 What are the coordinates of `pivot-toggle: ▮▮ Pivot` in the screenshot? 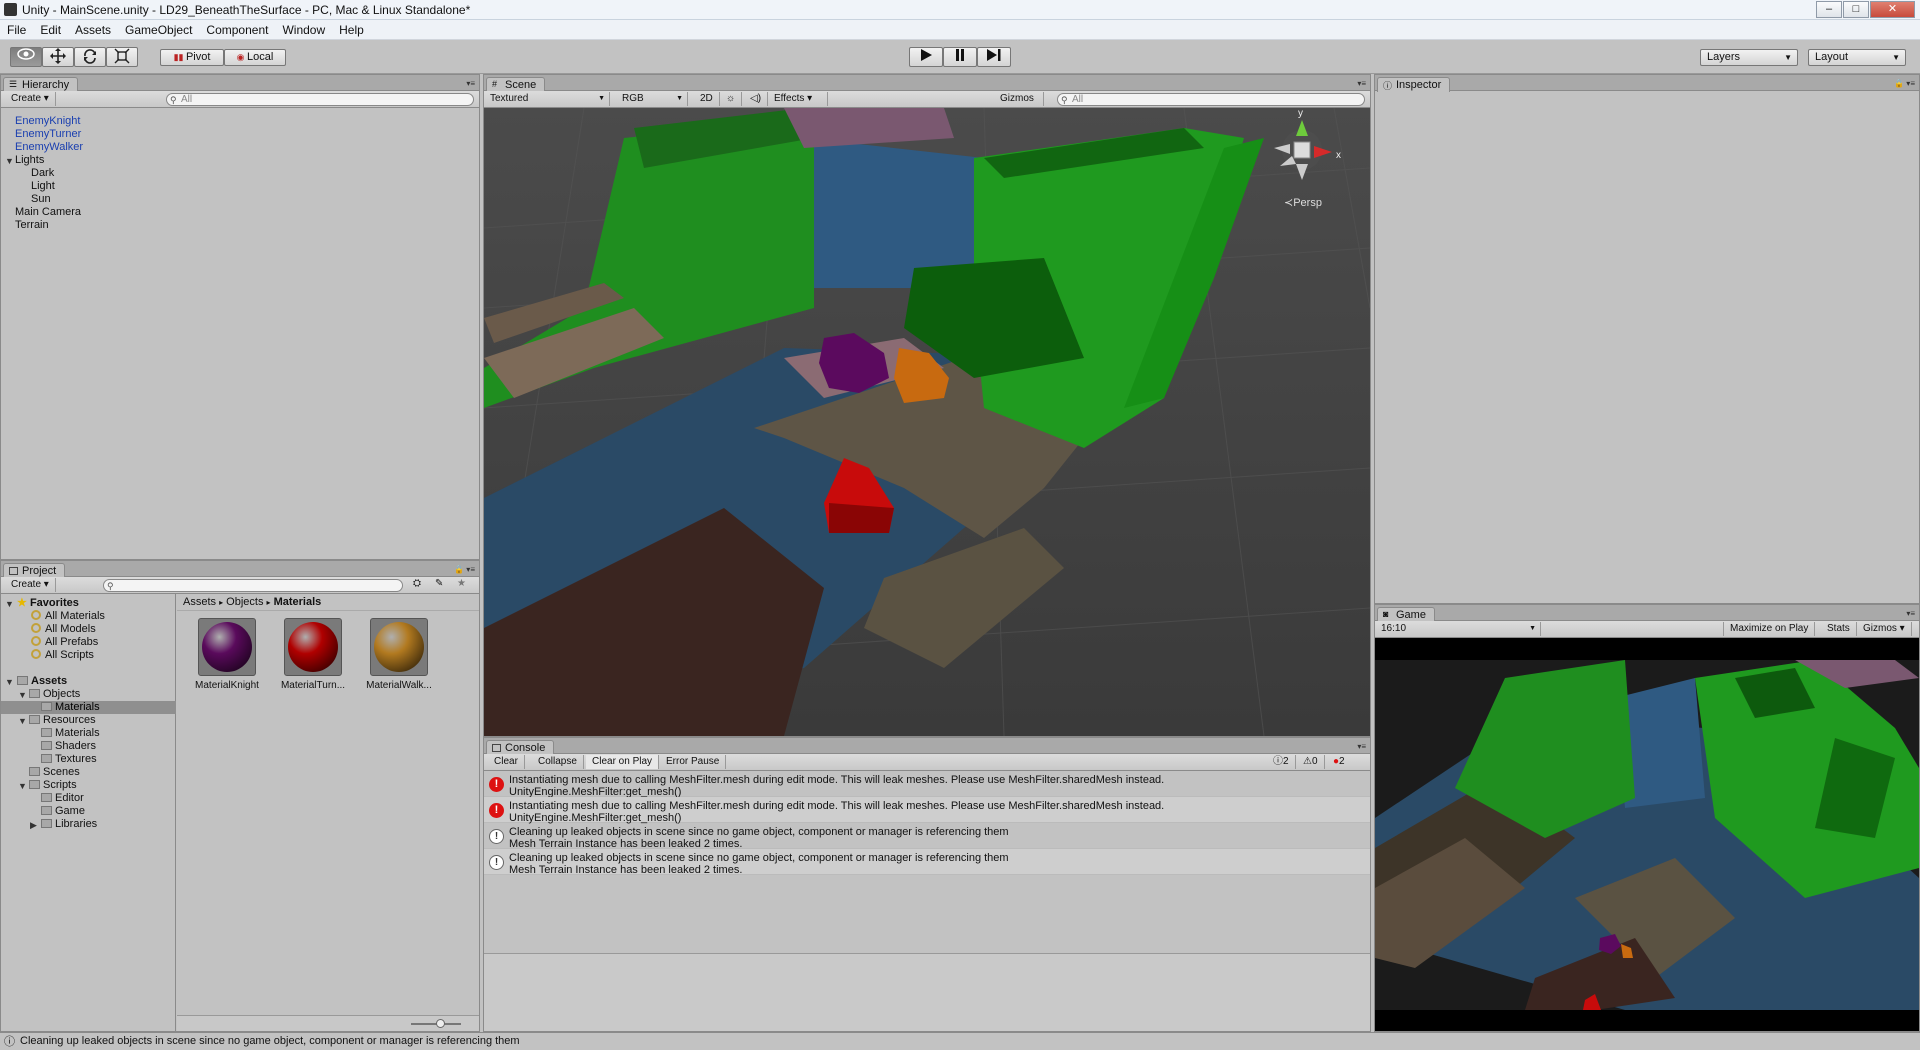 It's located at (192, 57).